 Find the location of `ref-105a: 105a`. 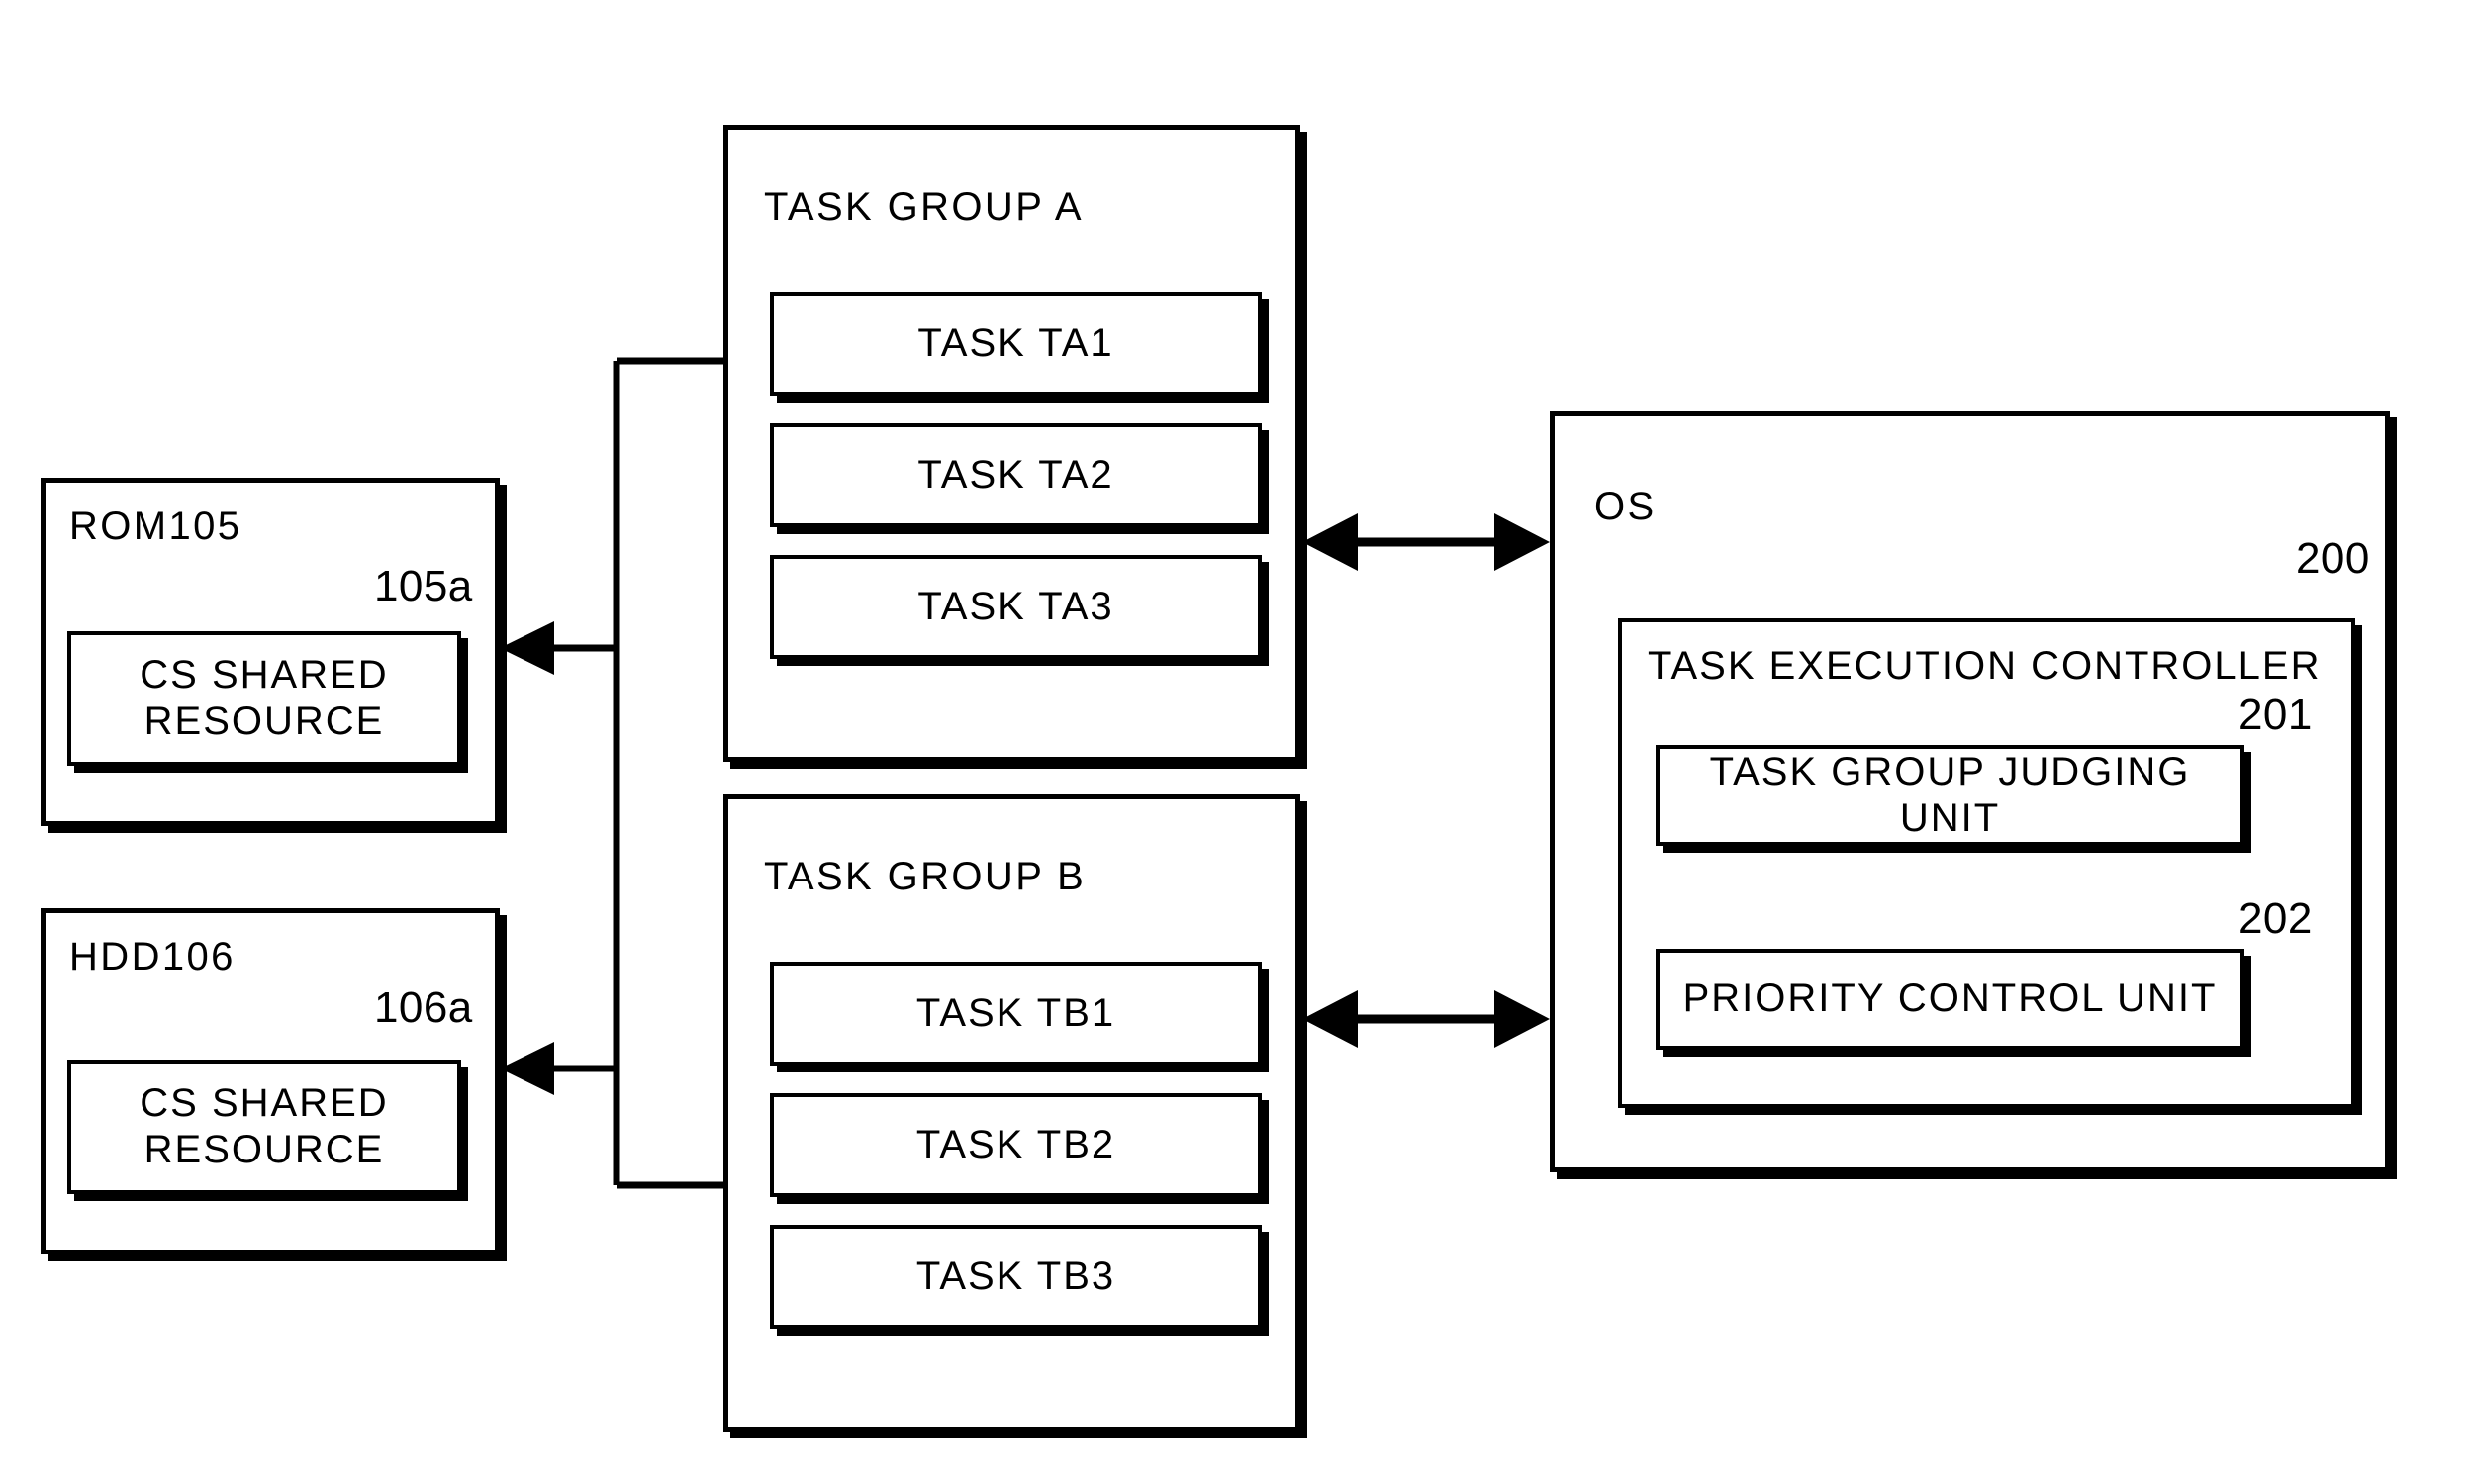

ref-105a: 105a is located at coordinates (424, 586).